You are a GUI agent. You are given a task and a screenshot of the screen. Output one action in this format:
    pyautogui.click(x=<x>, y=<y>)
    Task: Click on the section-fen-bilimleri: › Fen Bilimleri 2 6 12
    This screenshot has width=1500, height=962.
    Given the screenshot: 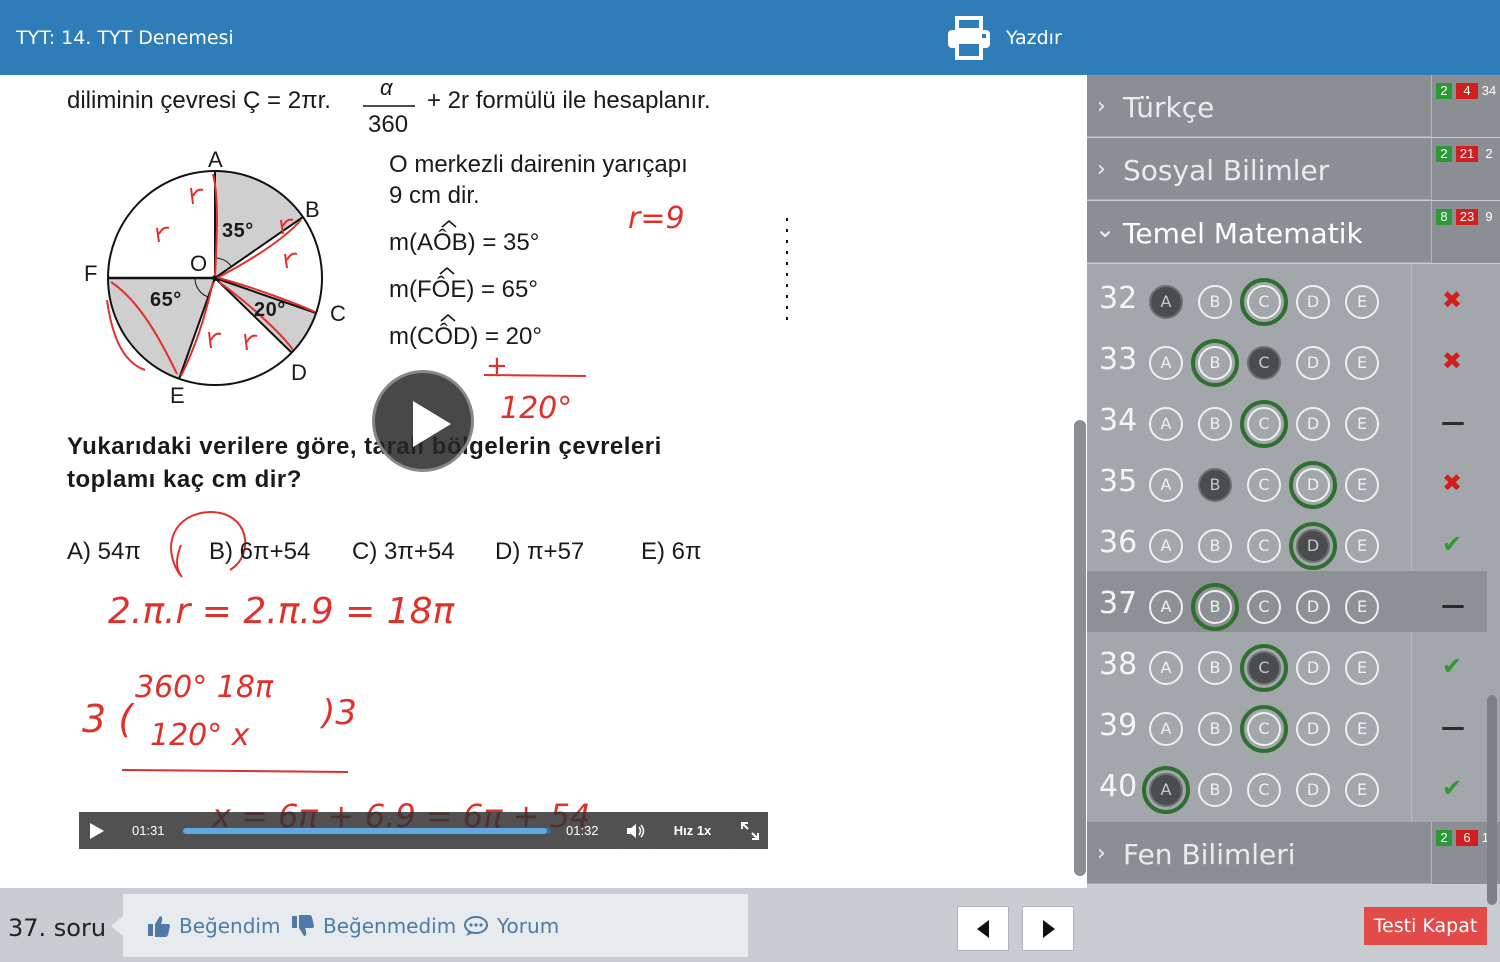 What is the action you would take?
    pyautogui.click(x=1293, y=853)
    